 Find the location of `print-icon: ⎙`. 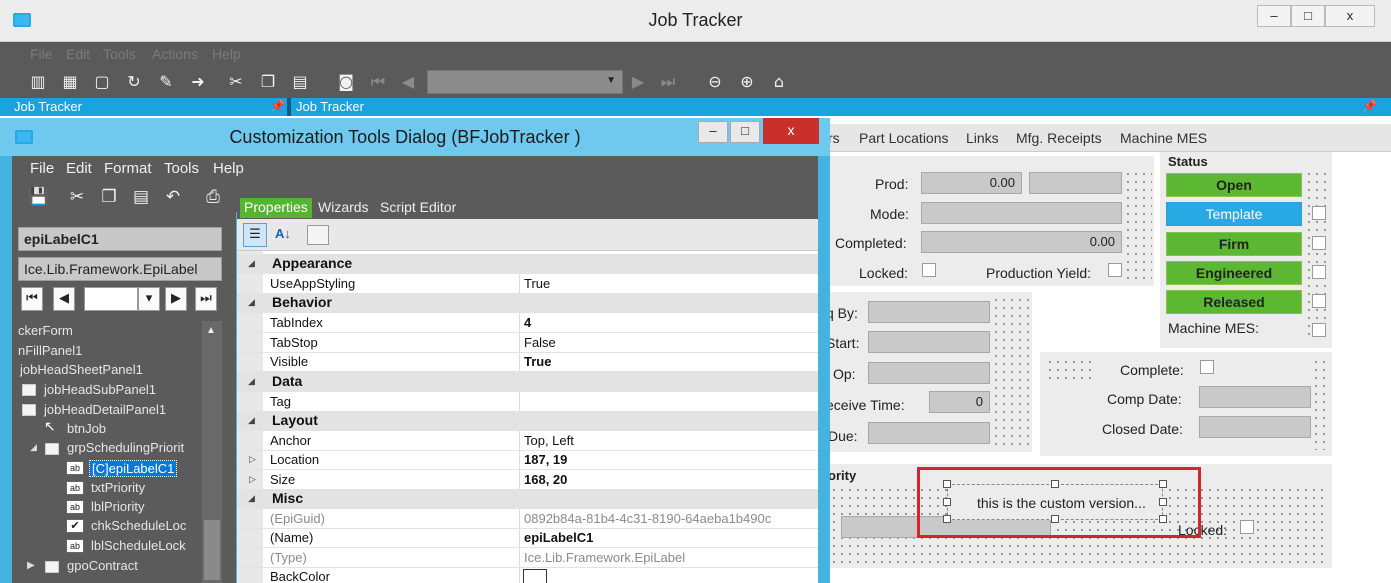

print-icon: ⎙ is located at coordinates (213, 197).